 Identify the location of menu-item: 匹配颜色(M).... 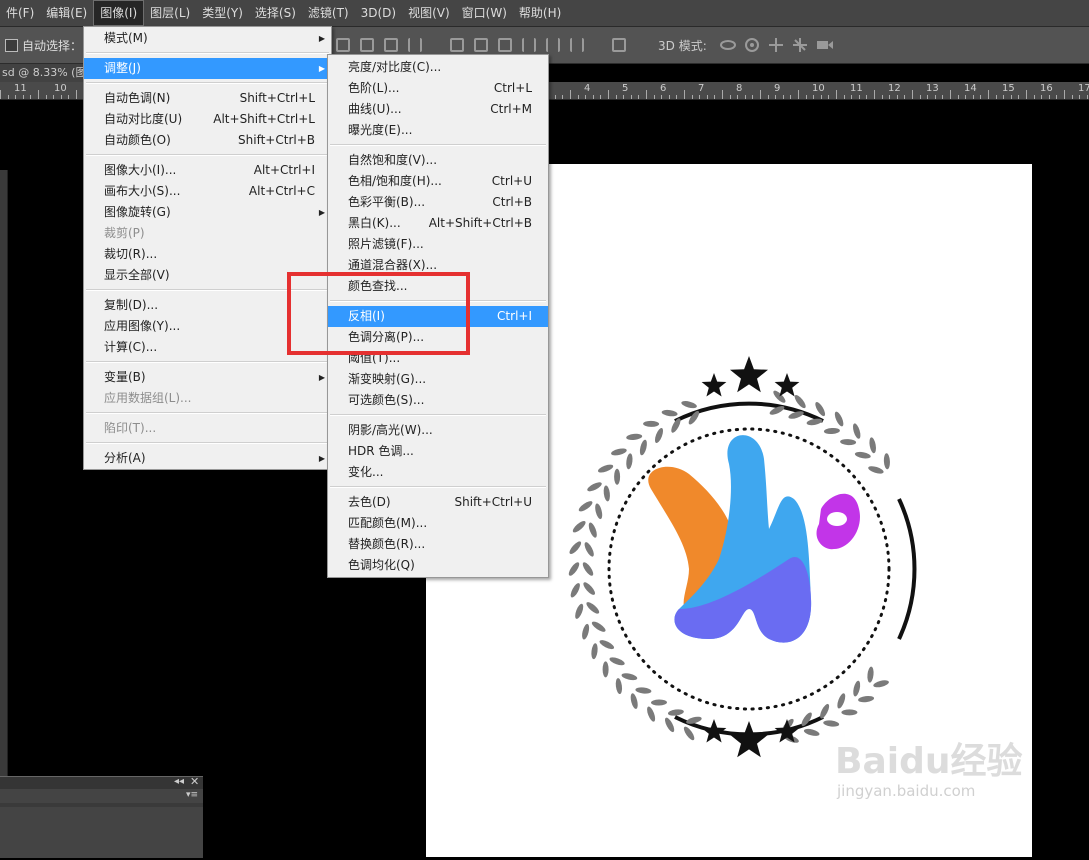
(438, 523).